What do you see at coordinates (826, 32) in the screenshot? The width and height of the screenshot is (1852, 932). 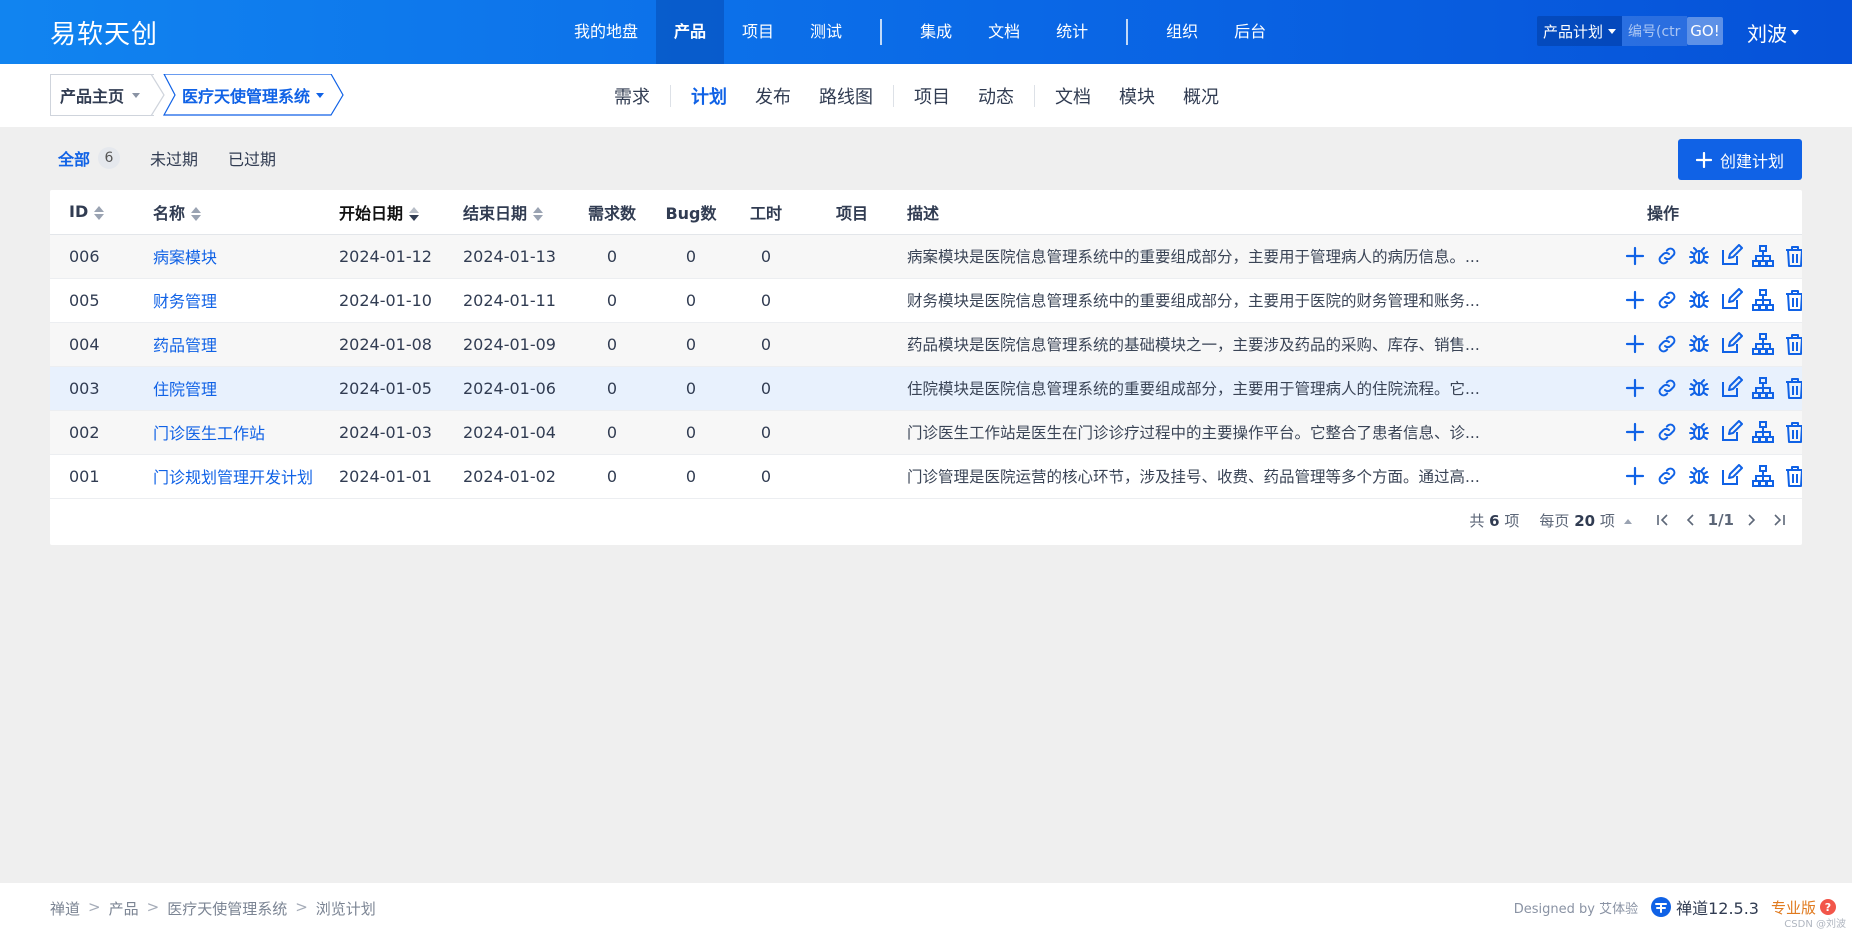 I see `nav-test: 测试` at bounding box center [826, 32].